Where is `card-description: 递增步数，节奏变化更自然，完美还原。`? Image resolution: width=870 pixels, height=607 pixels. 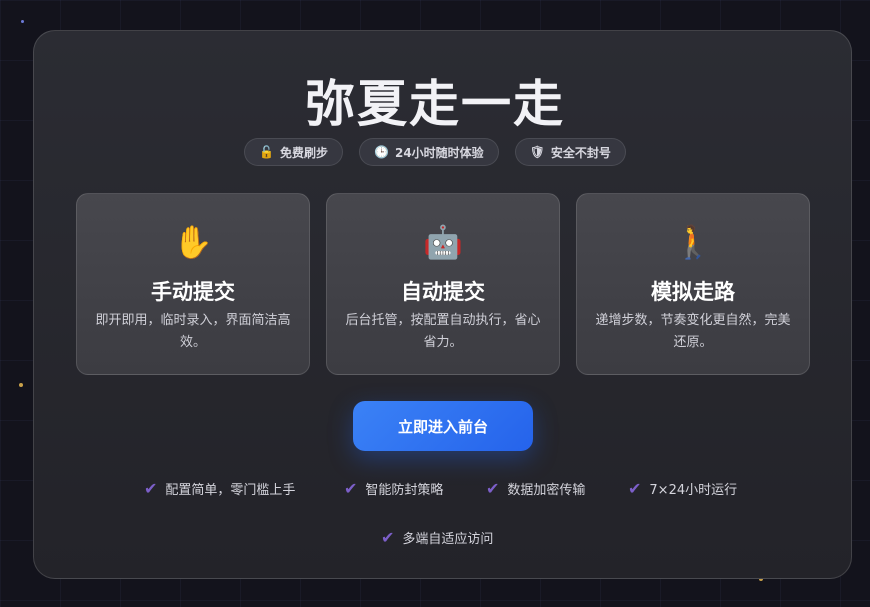 card-description: 递增步数，节奏变化更自然，完美还原。 is located at coordinates (693, 331).